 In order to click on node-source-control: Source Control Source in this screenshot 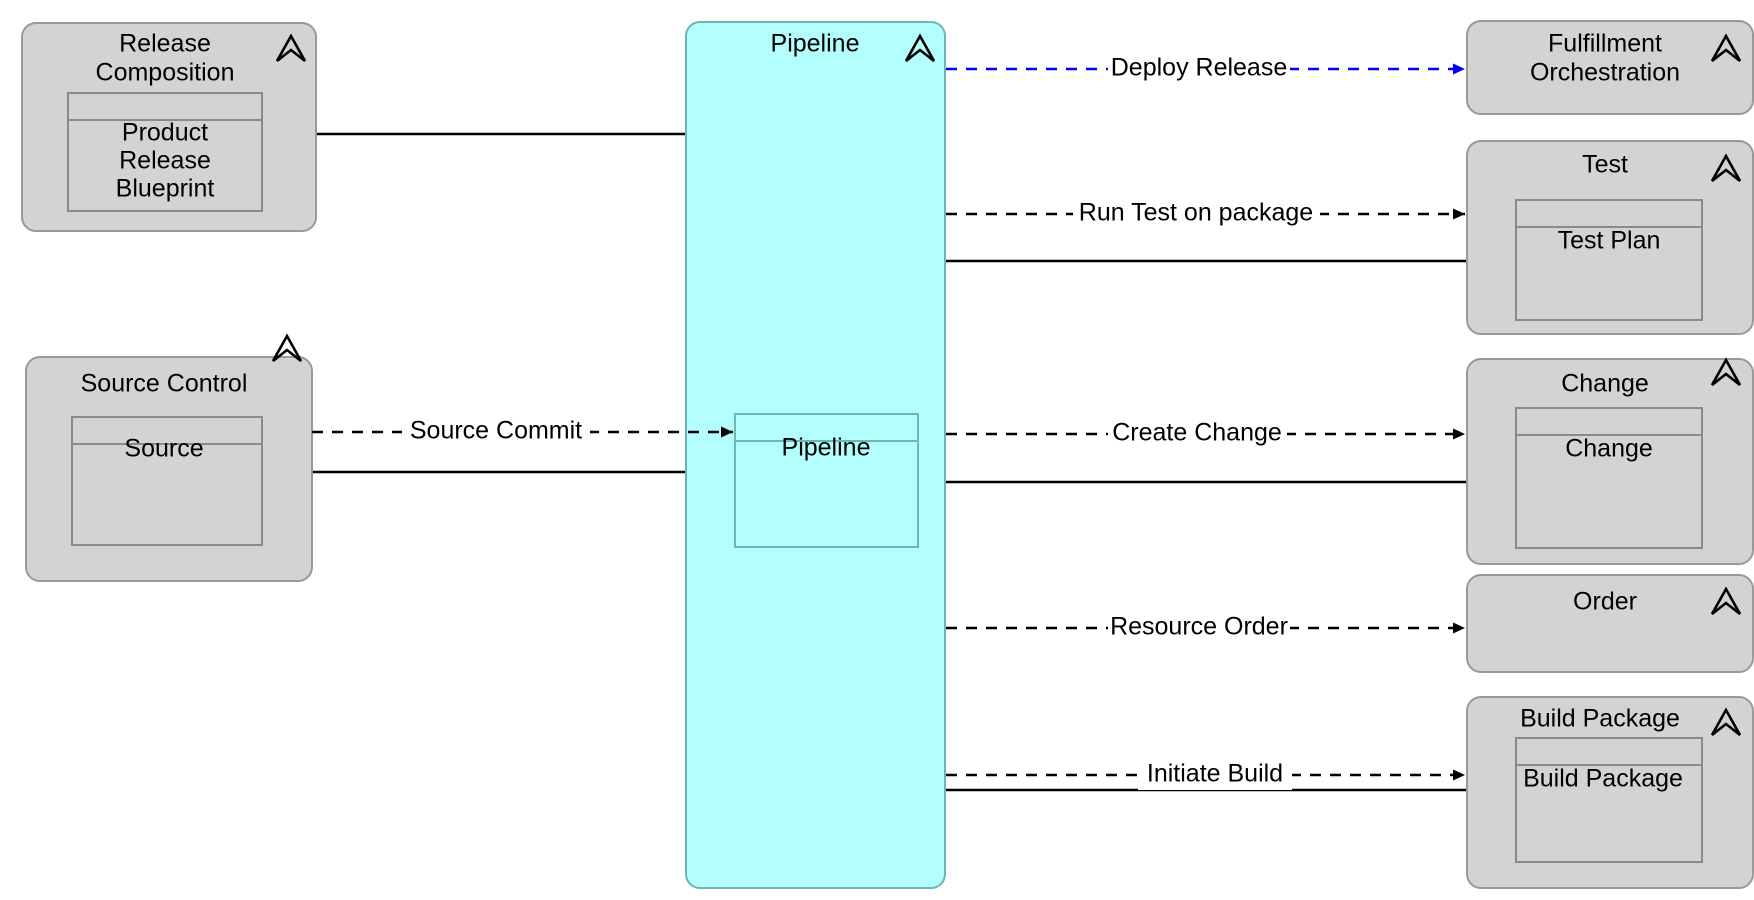, I will do `click(169, 457)`.